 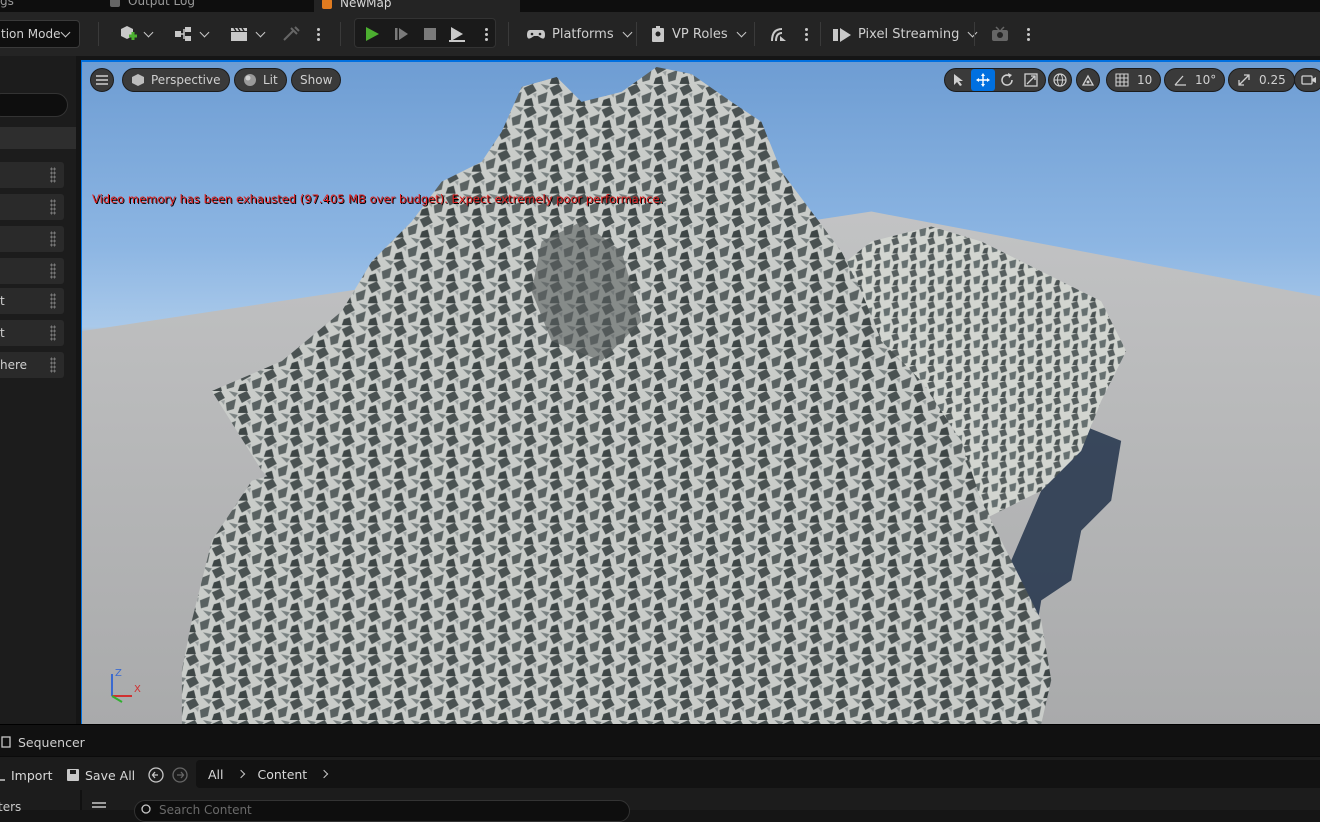 I want to click on cinematics-button, so click(x=246, y=34).